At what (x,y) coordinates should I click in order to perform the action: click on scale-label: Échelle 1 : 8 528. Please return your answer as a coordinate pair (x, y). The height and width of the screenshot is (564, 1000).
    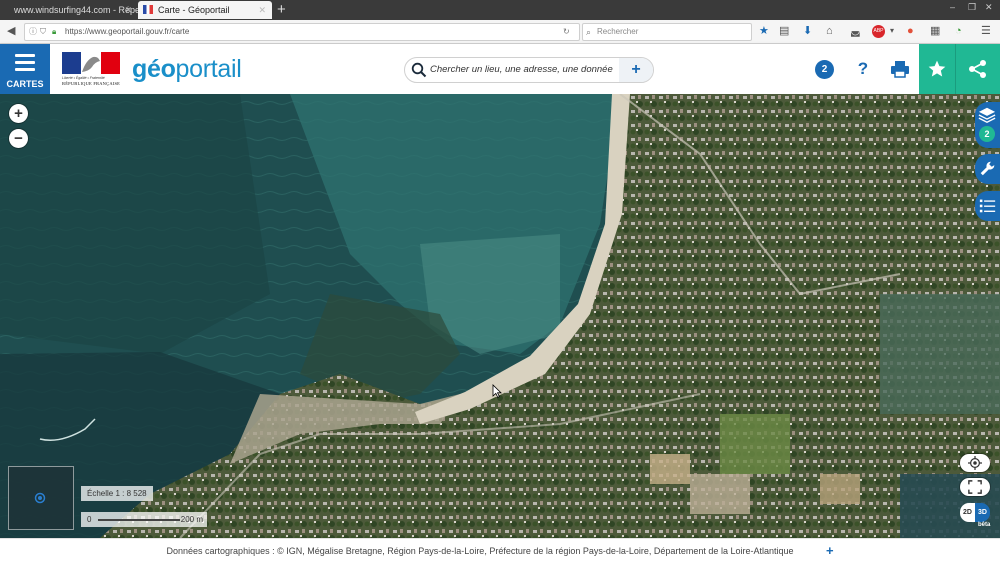
    Looking at the image, I should click on (117, 493).